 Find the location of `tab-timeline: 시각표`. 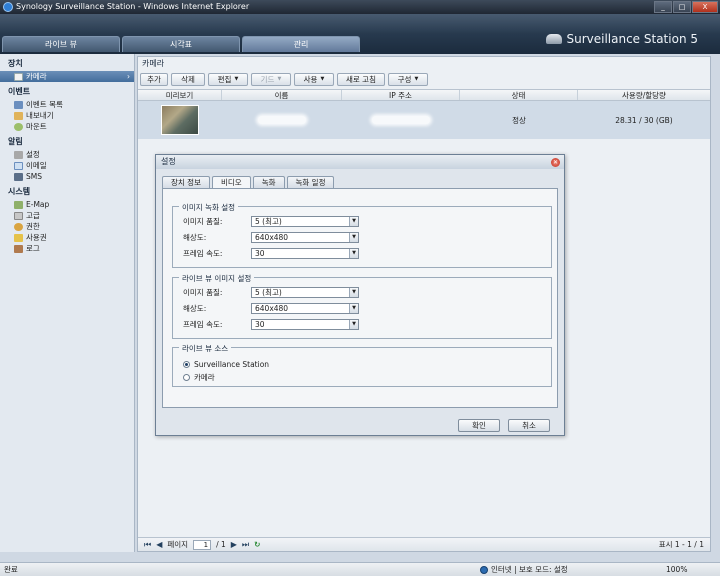

tab-timeline: 시각표 is located at coordinates (181, 44).